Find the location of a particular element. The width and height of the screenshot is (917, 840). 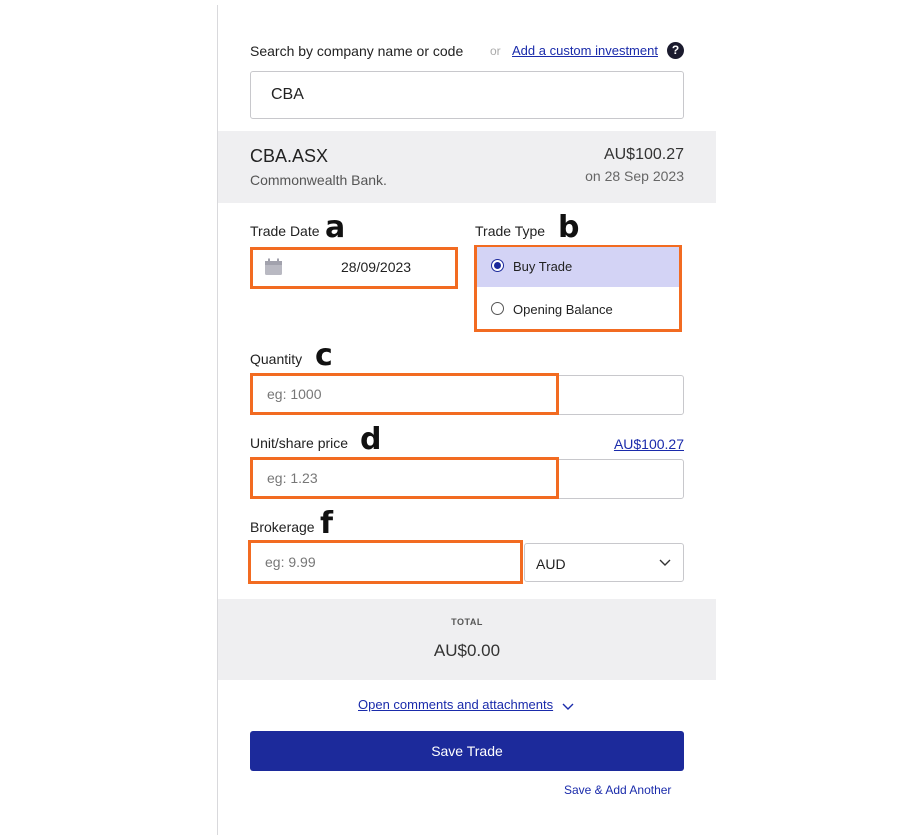

company-price: AU$100.27 is located at coordinates (643, 154).